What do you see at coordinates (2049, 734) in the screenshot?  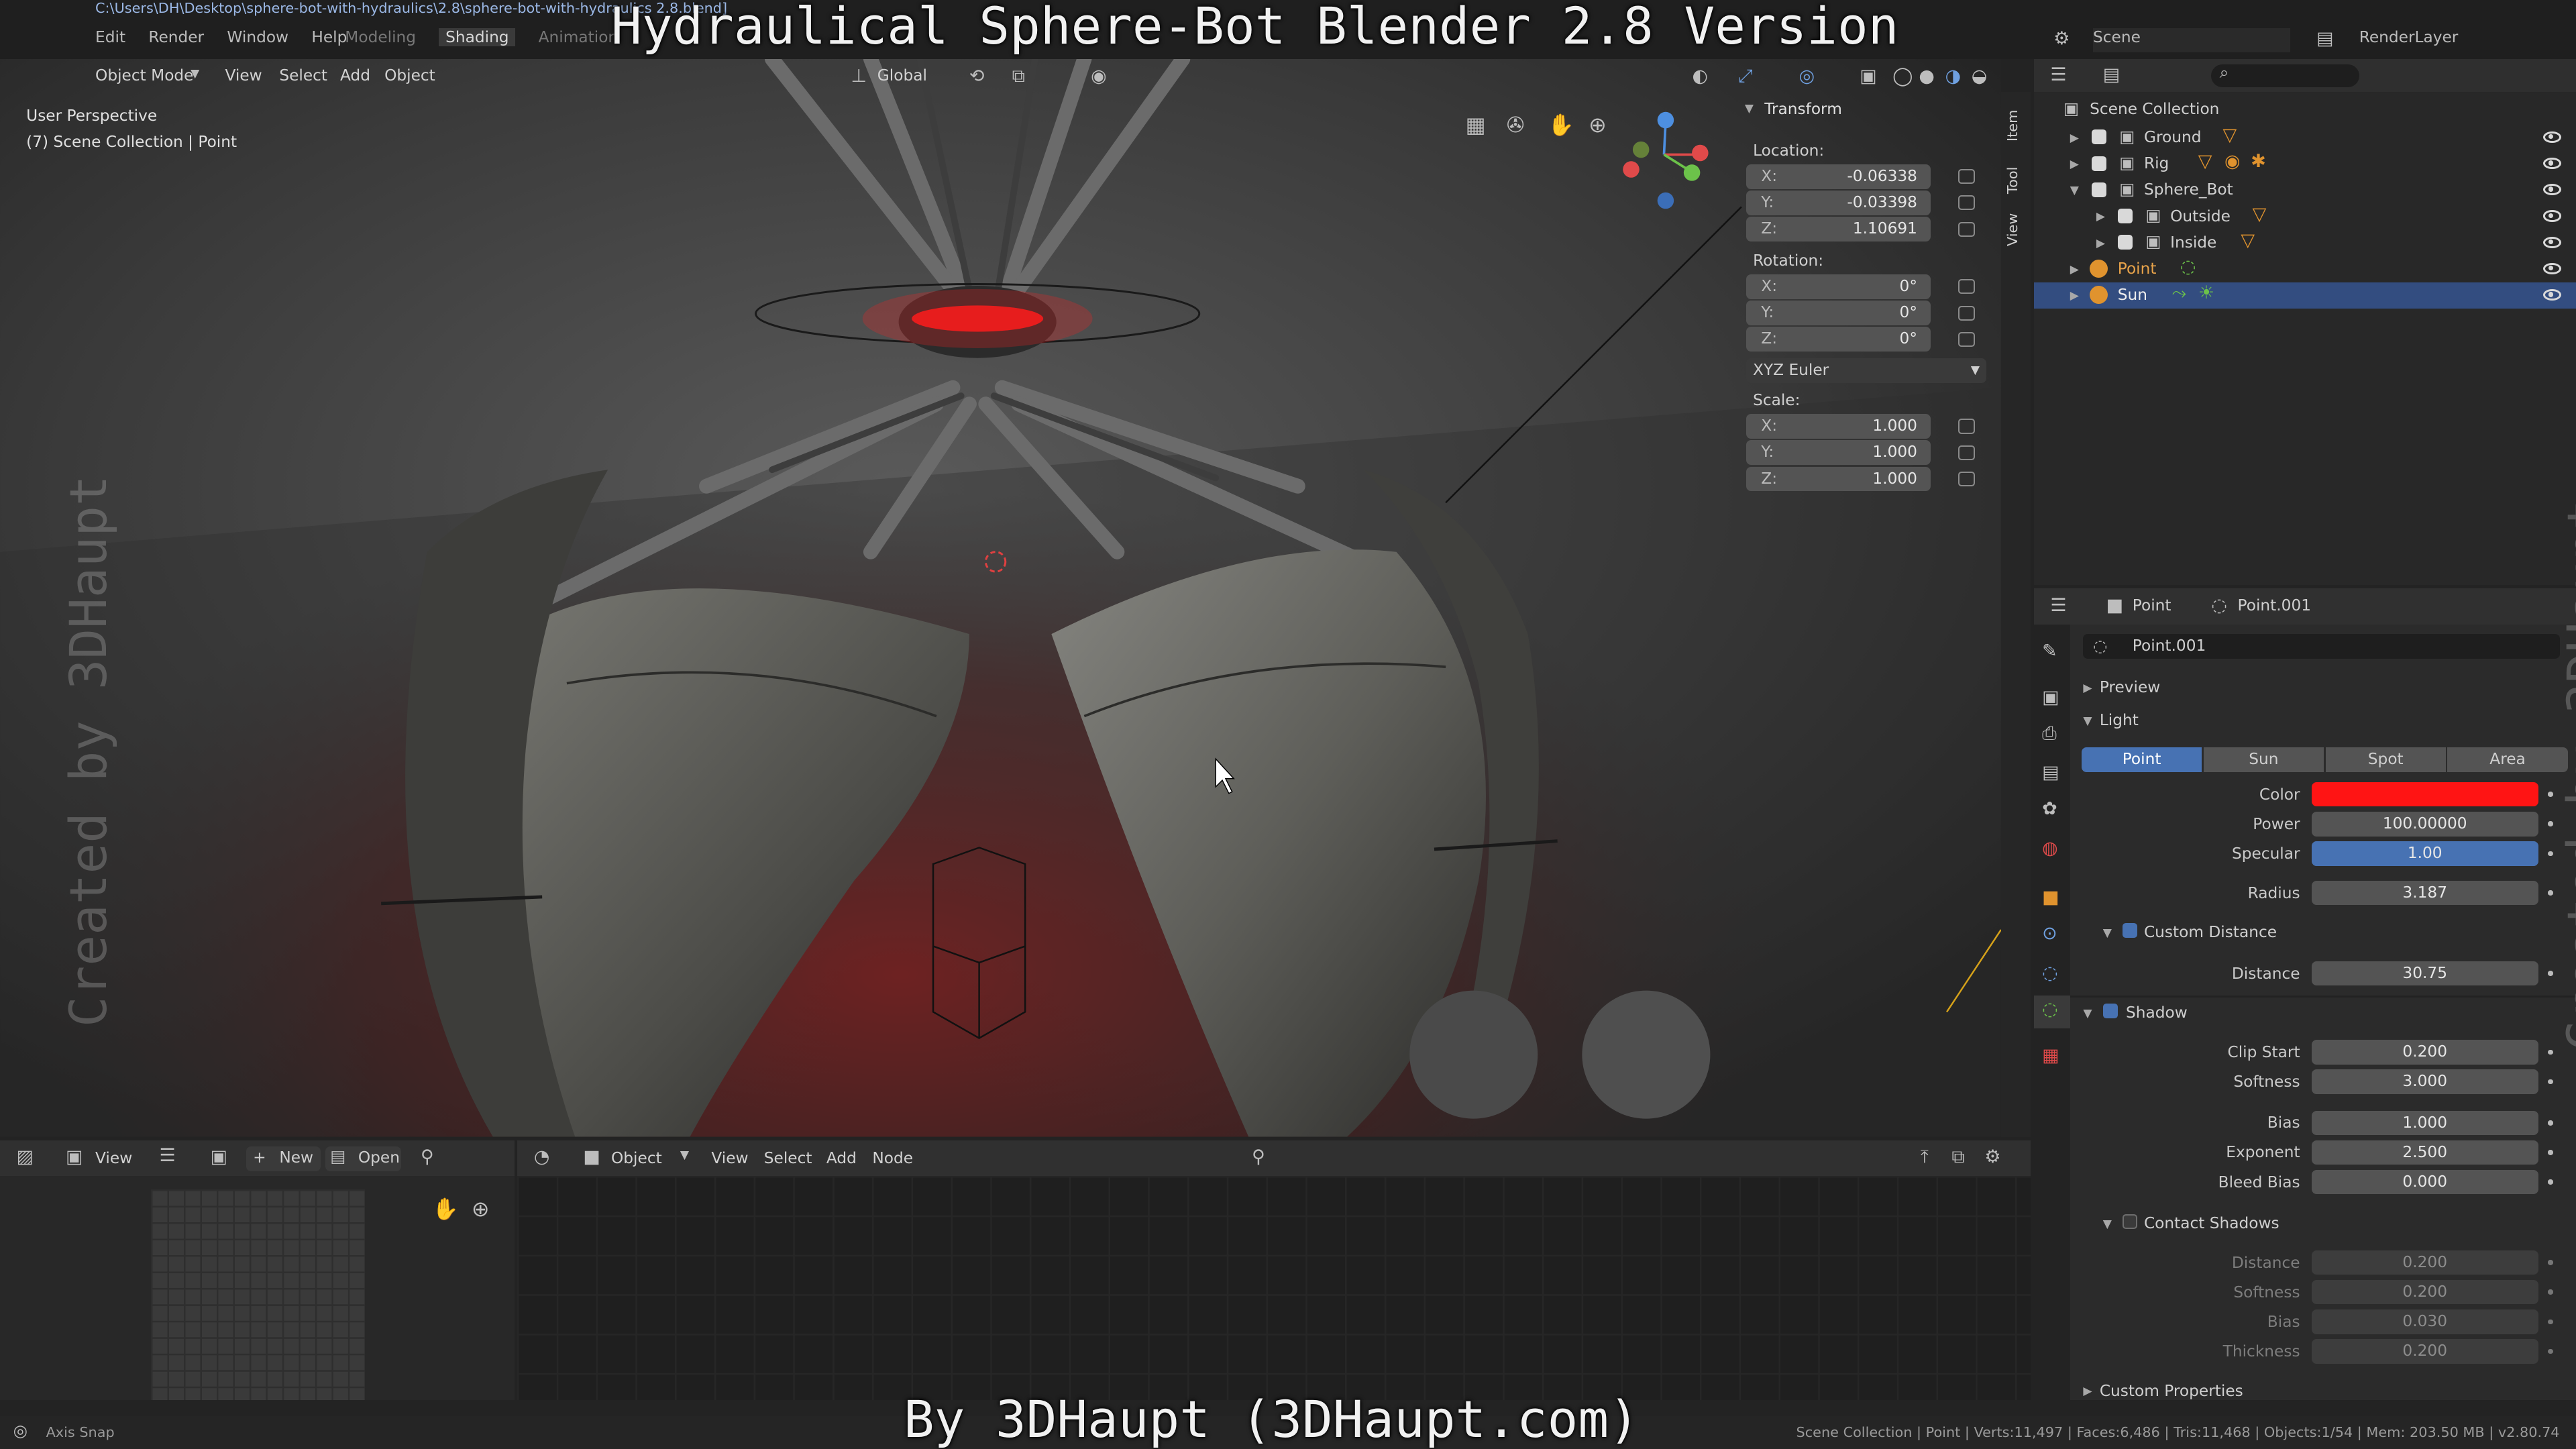 I see `output-tab-icon: ⎙` at bounding box center [2049, 734].